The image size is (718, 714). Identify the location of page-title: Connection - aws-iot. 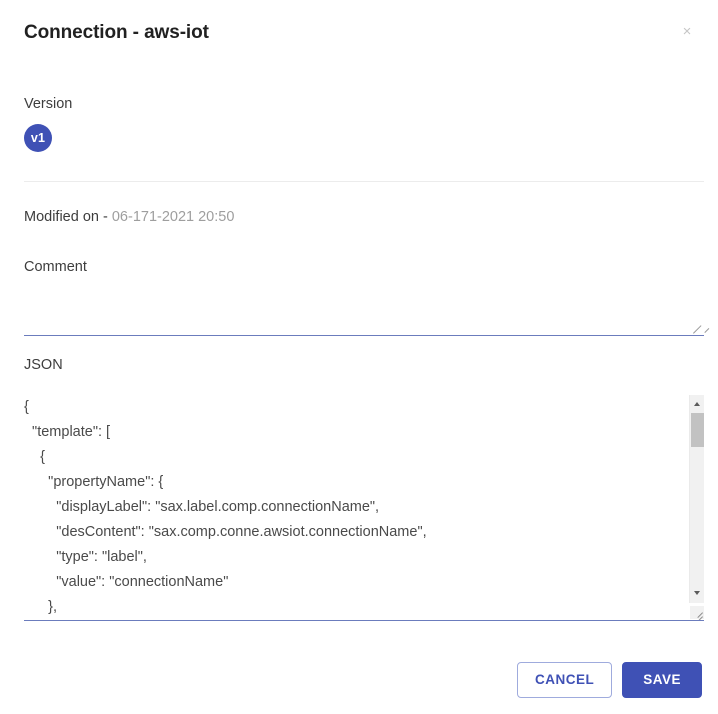
(116, 32).